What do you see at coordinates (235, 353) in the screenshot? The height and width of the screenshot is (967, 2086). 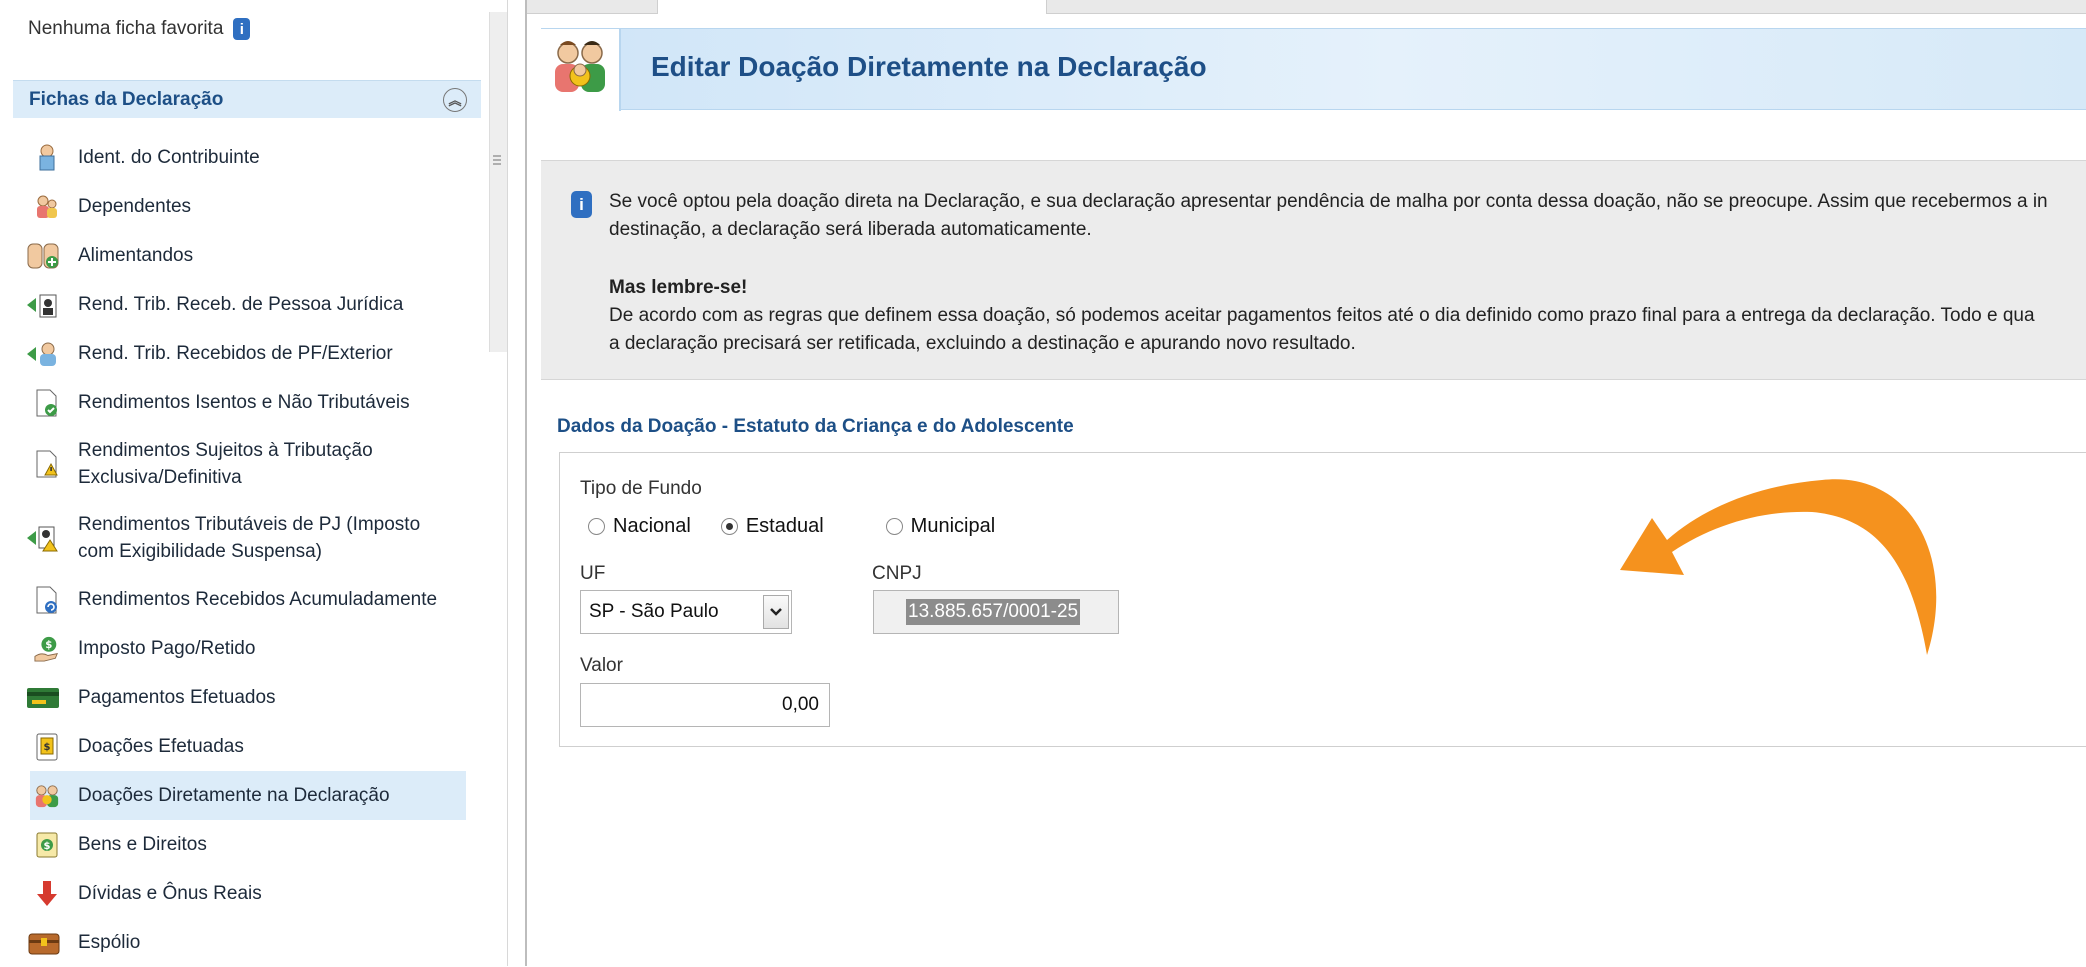 I see `sidebar-item-label: Rend. Trib. Recebidos de PF/Exterior` at bounding box center [235, 353].